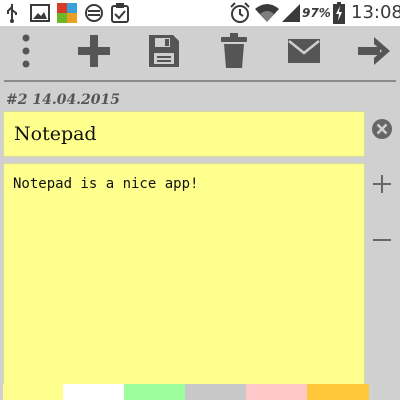  I want to click on battery-charging-icon, so click(339, 13).